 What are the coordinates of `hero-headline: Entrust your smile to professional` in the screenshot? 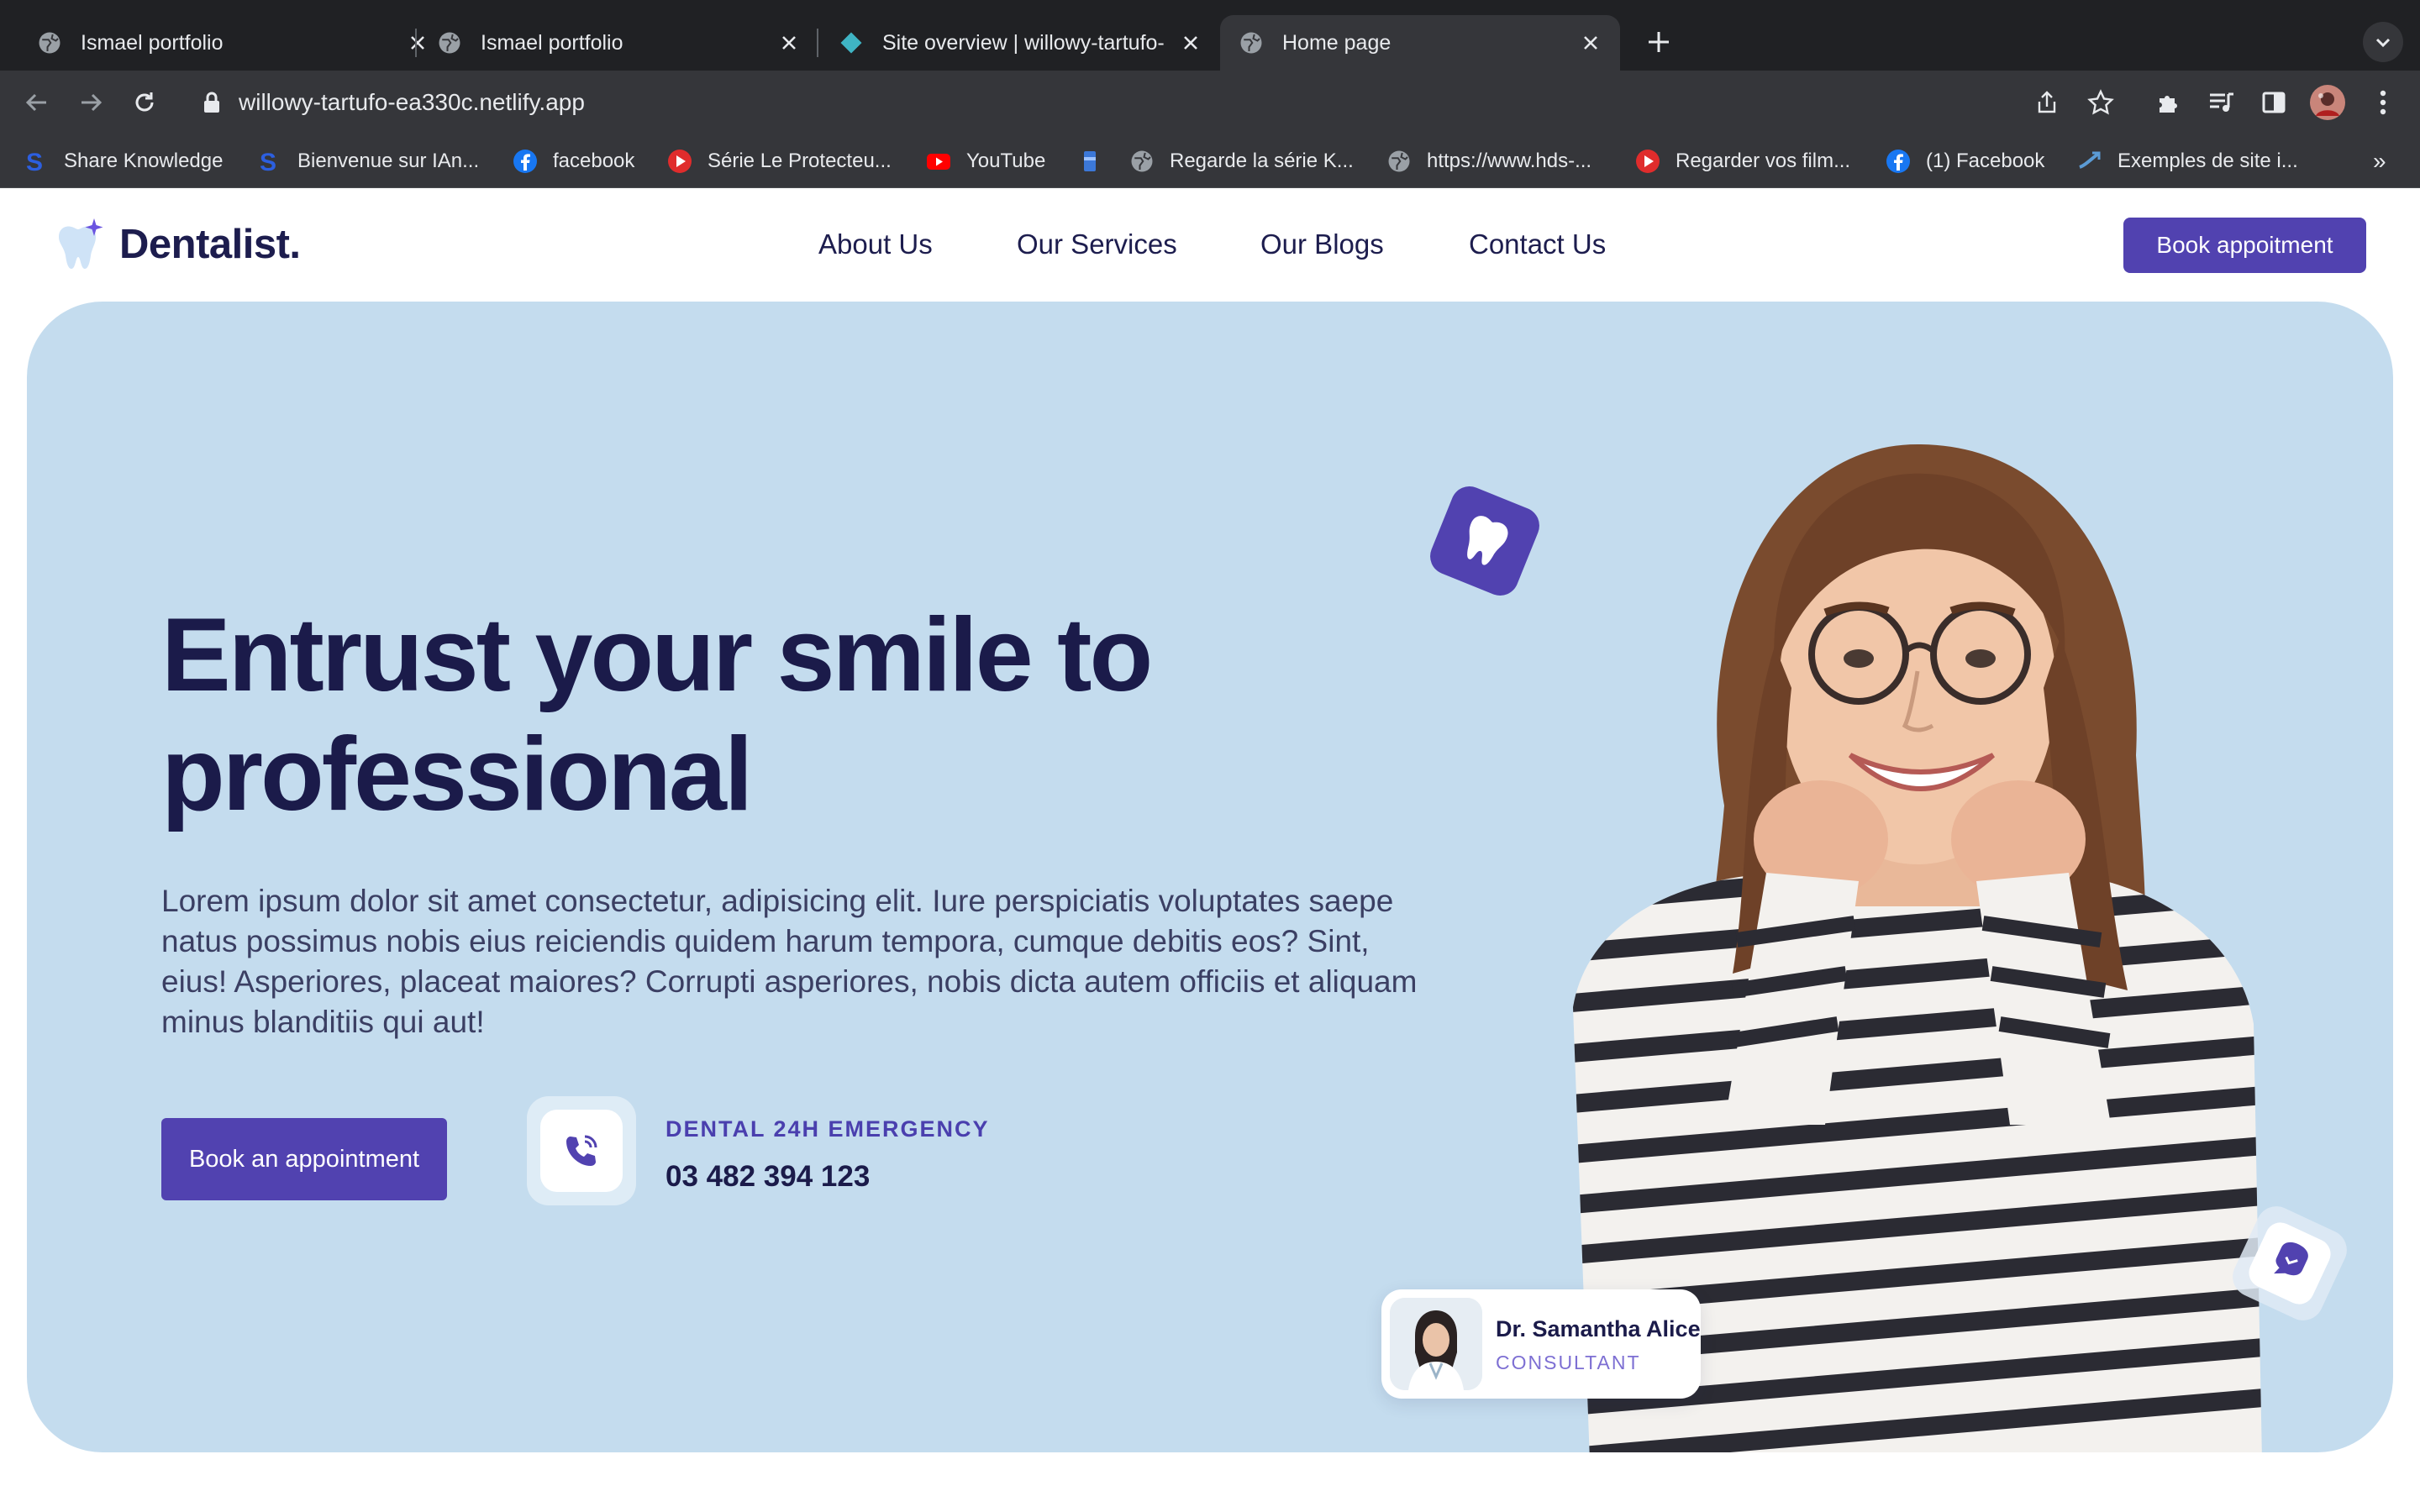 It's located at (657, 714).